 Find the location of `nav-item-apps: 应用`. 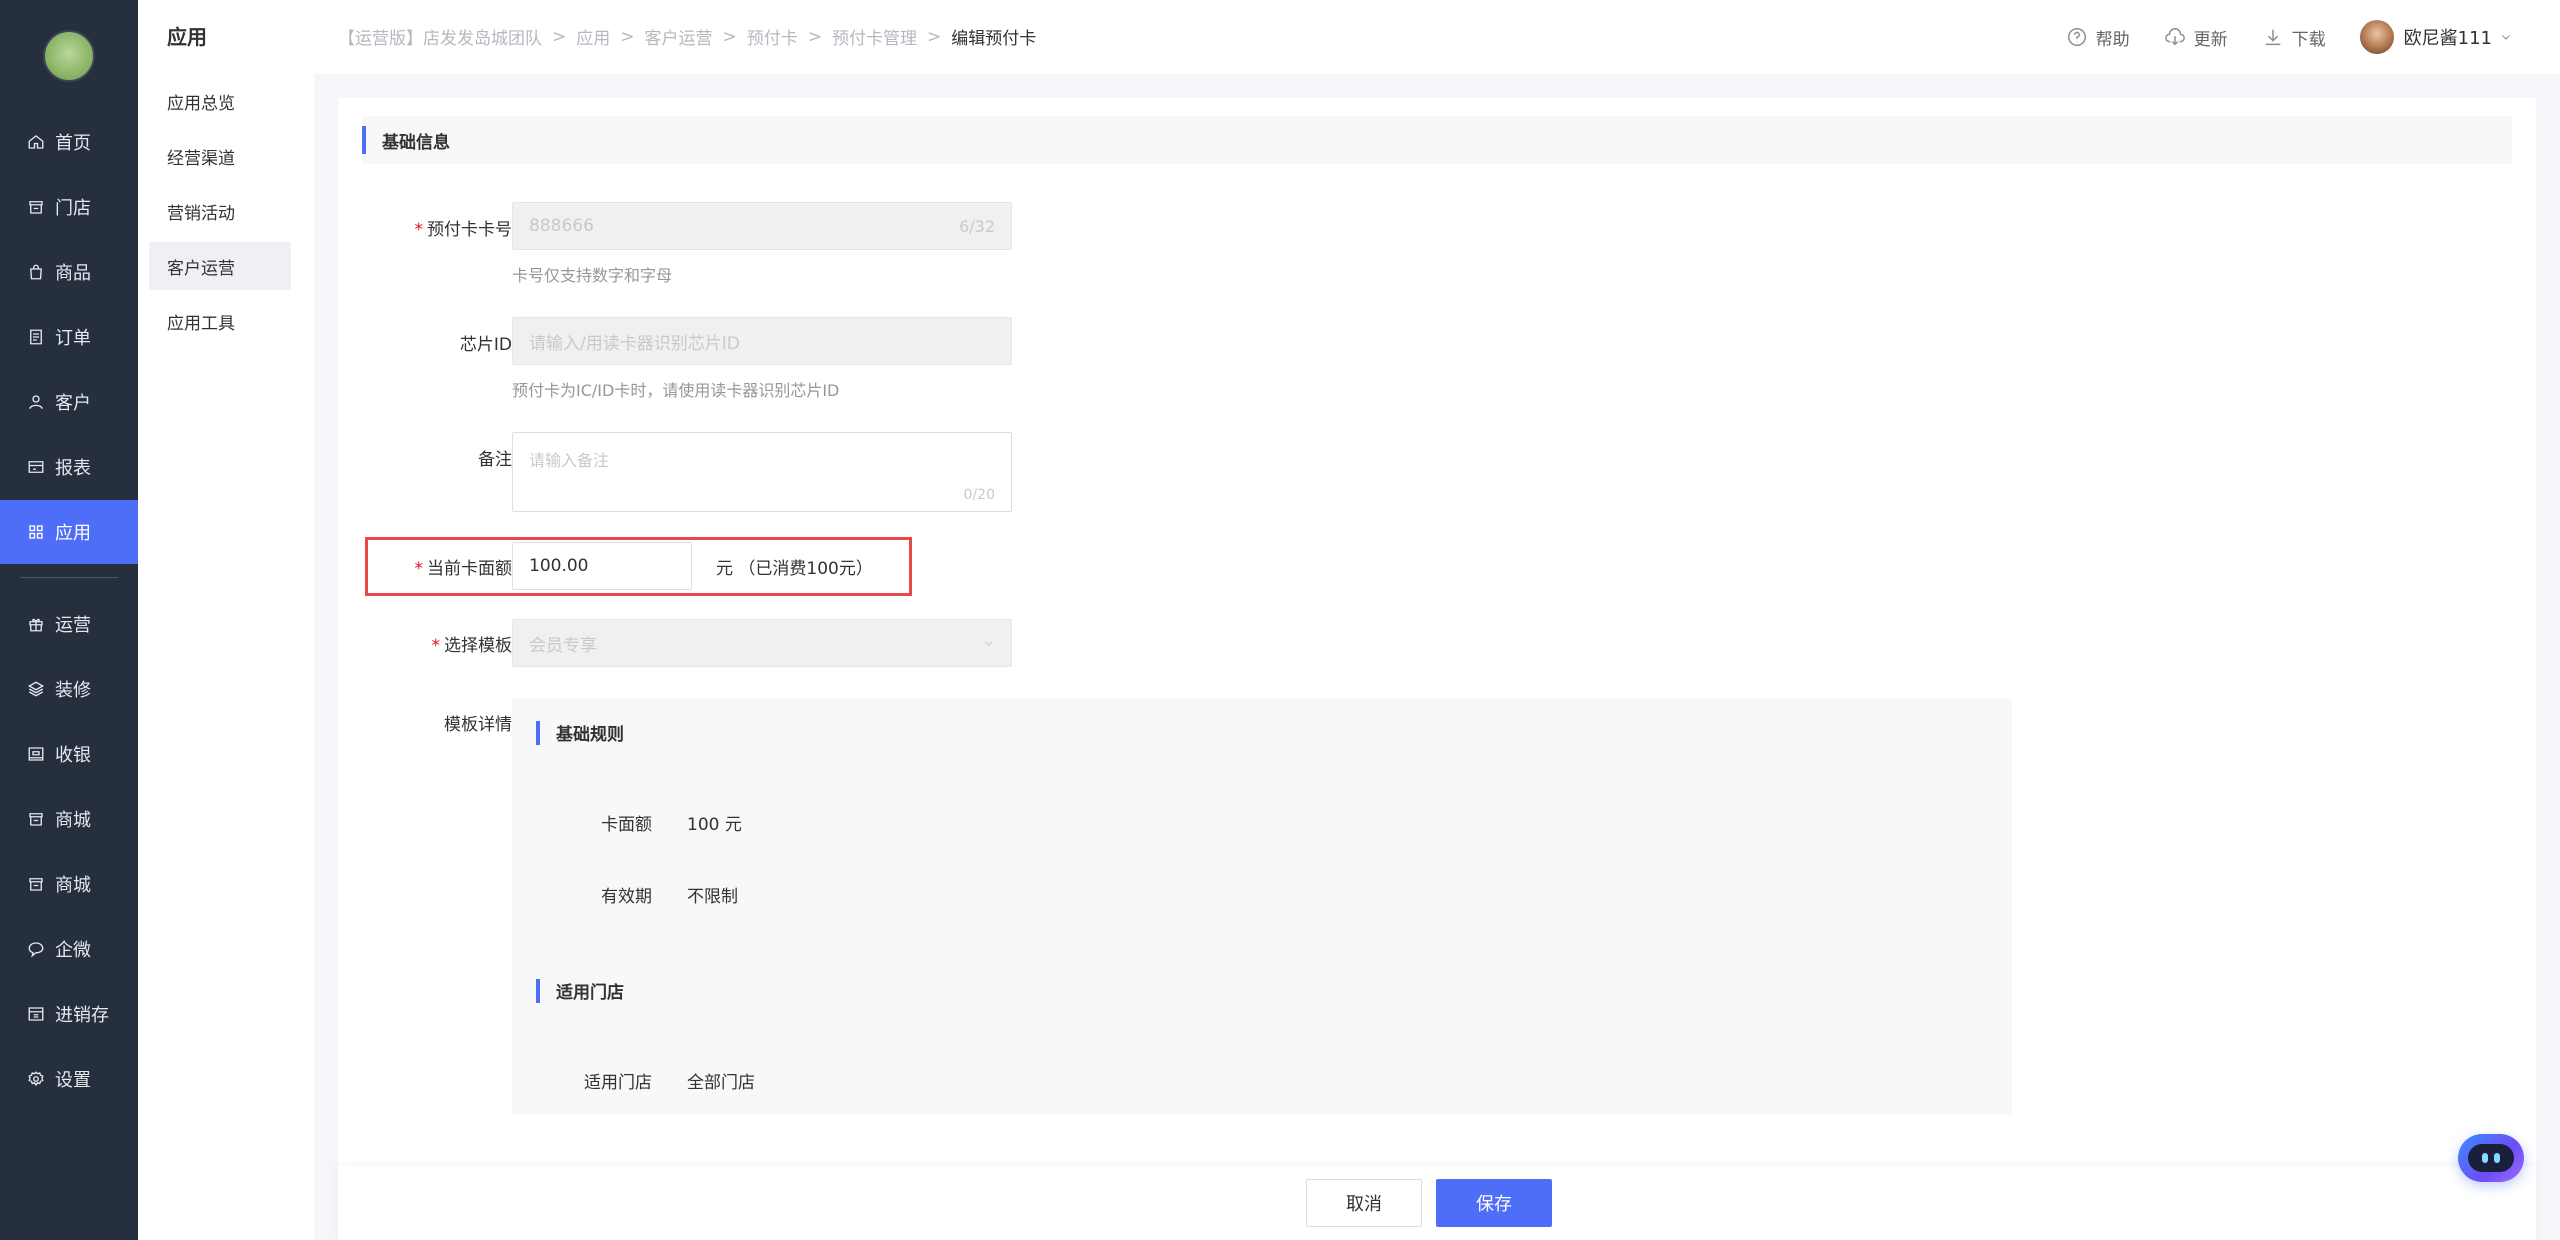

nav-item-apps: 应用 is located at coordinates (69, 532).